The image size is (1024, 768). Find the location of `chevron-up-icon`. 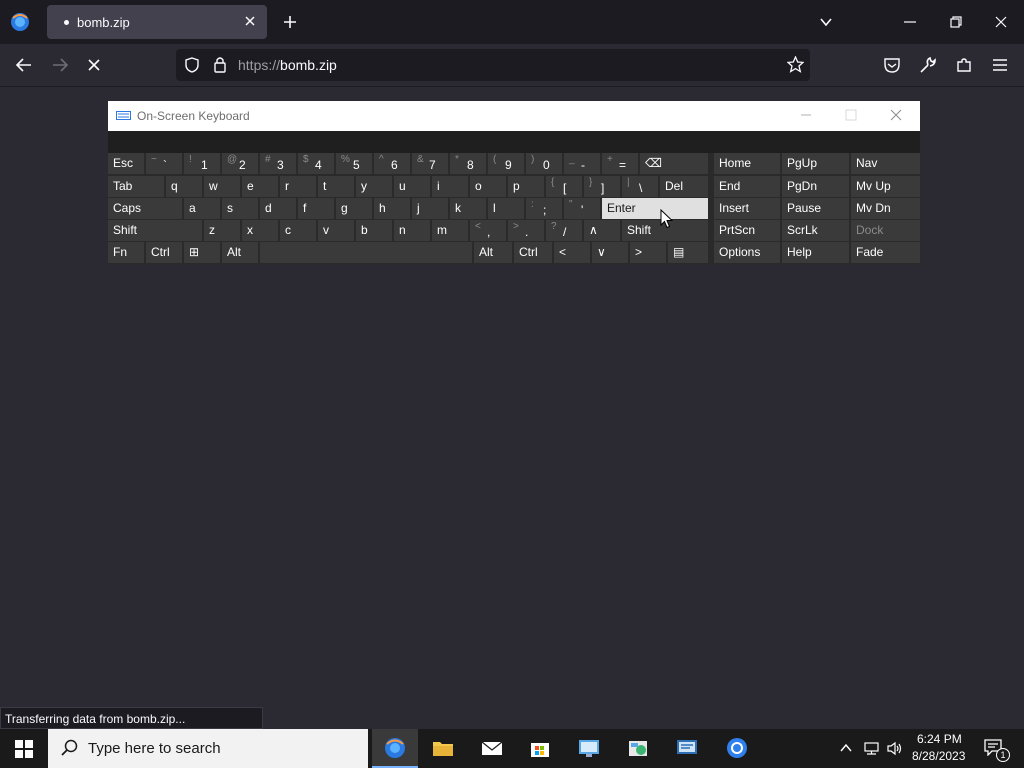

chevron-up-icon is located at coordinates (846, 748).